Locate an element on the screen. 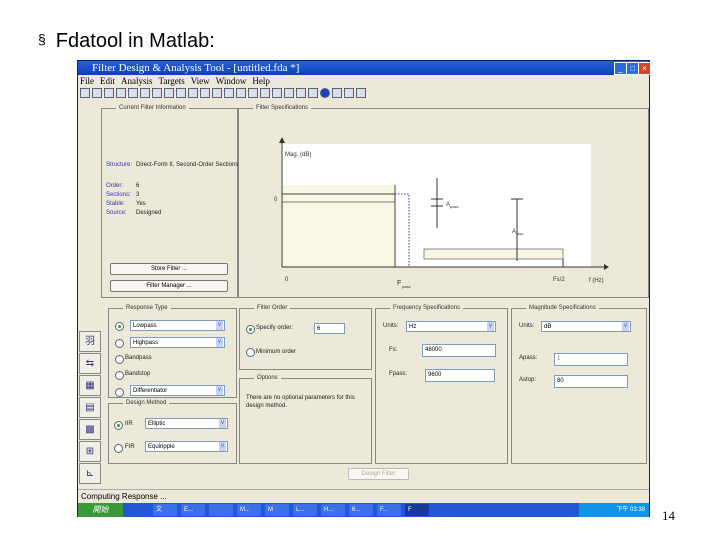 The width and height of the screenshot is (720, 540). menu-bar: File Edit Analysis Targets View Window Help is located at coordinates (178, 81).